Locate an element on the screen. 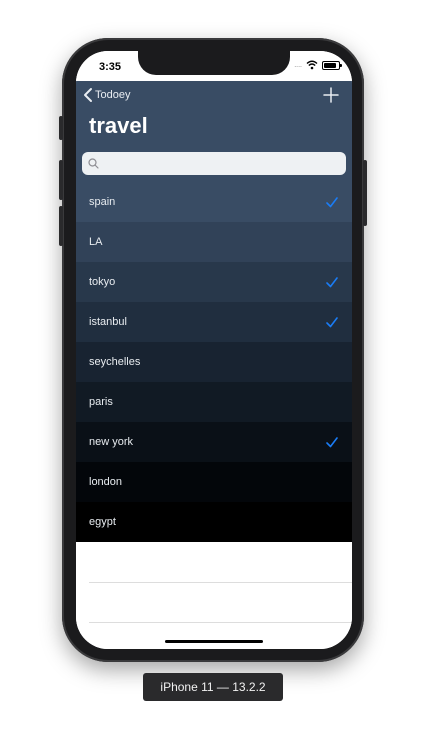 The image size is (427, 737). list-item: new york is located at coordinates (214, 442).